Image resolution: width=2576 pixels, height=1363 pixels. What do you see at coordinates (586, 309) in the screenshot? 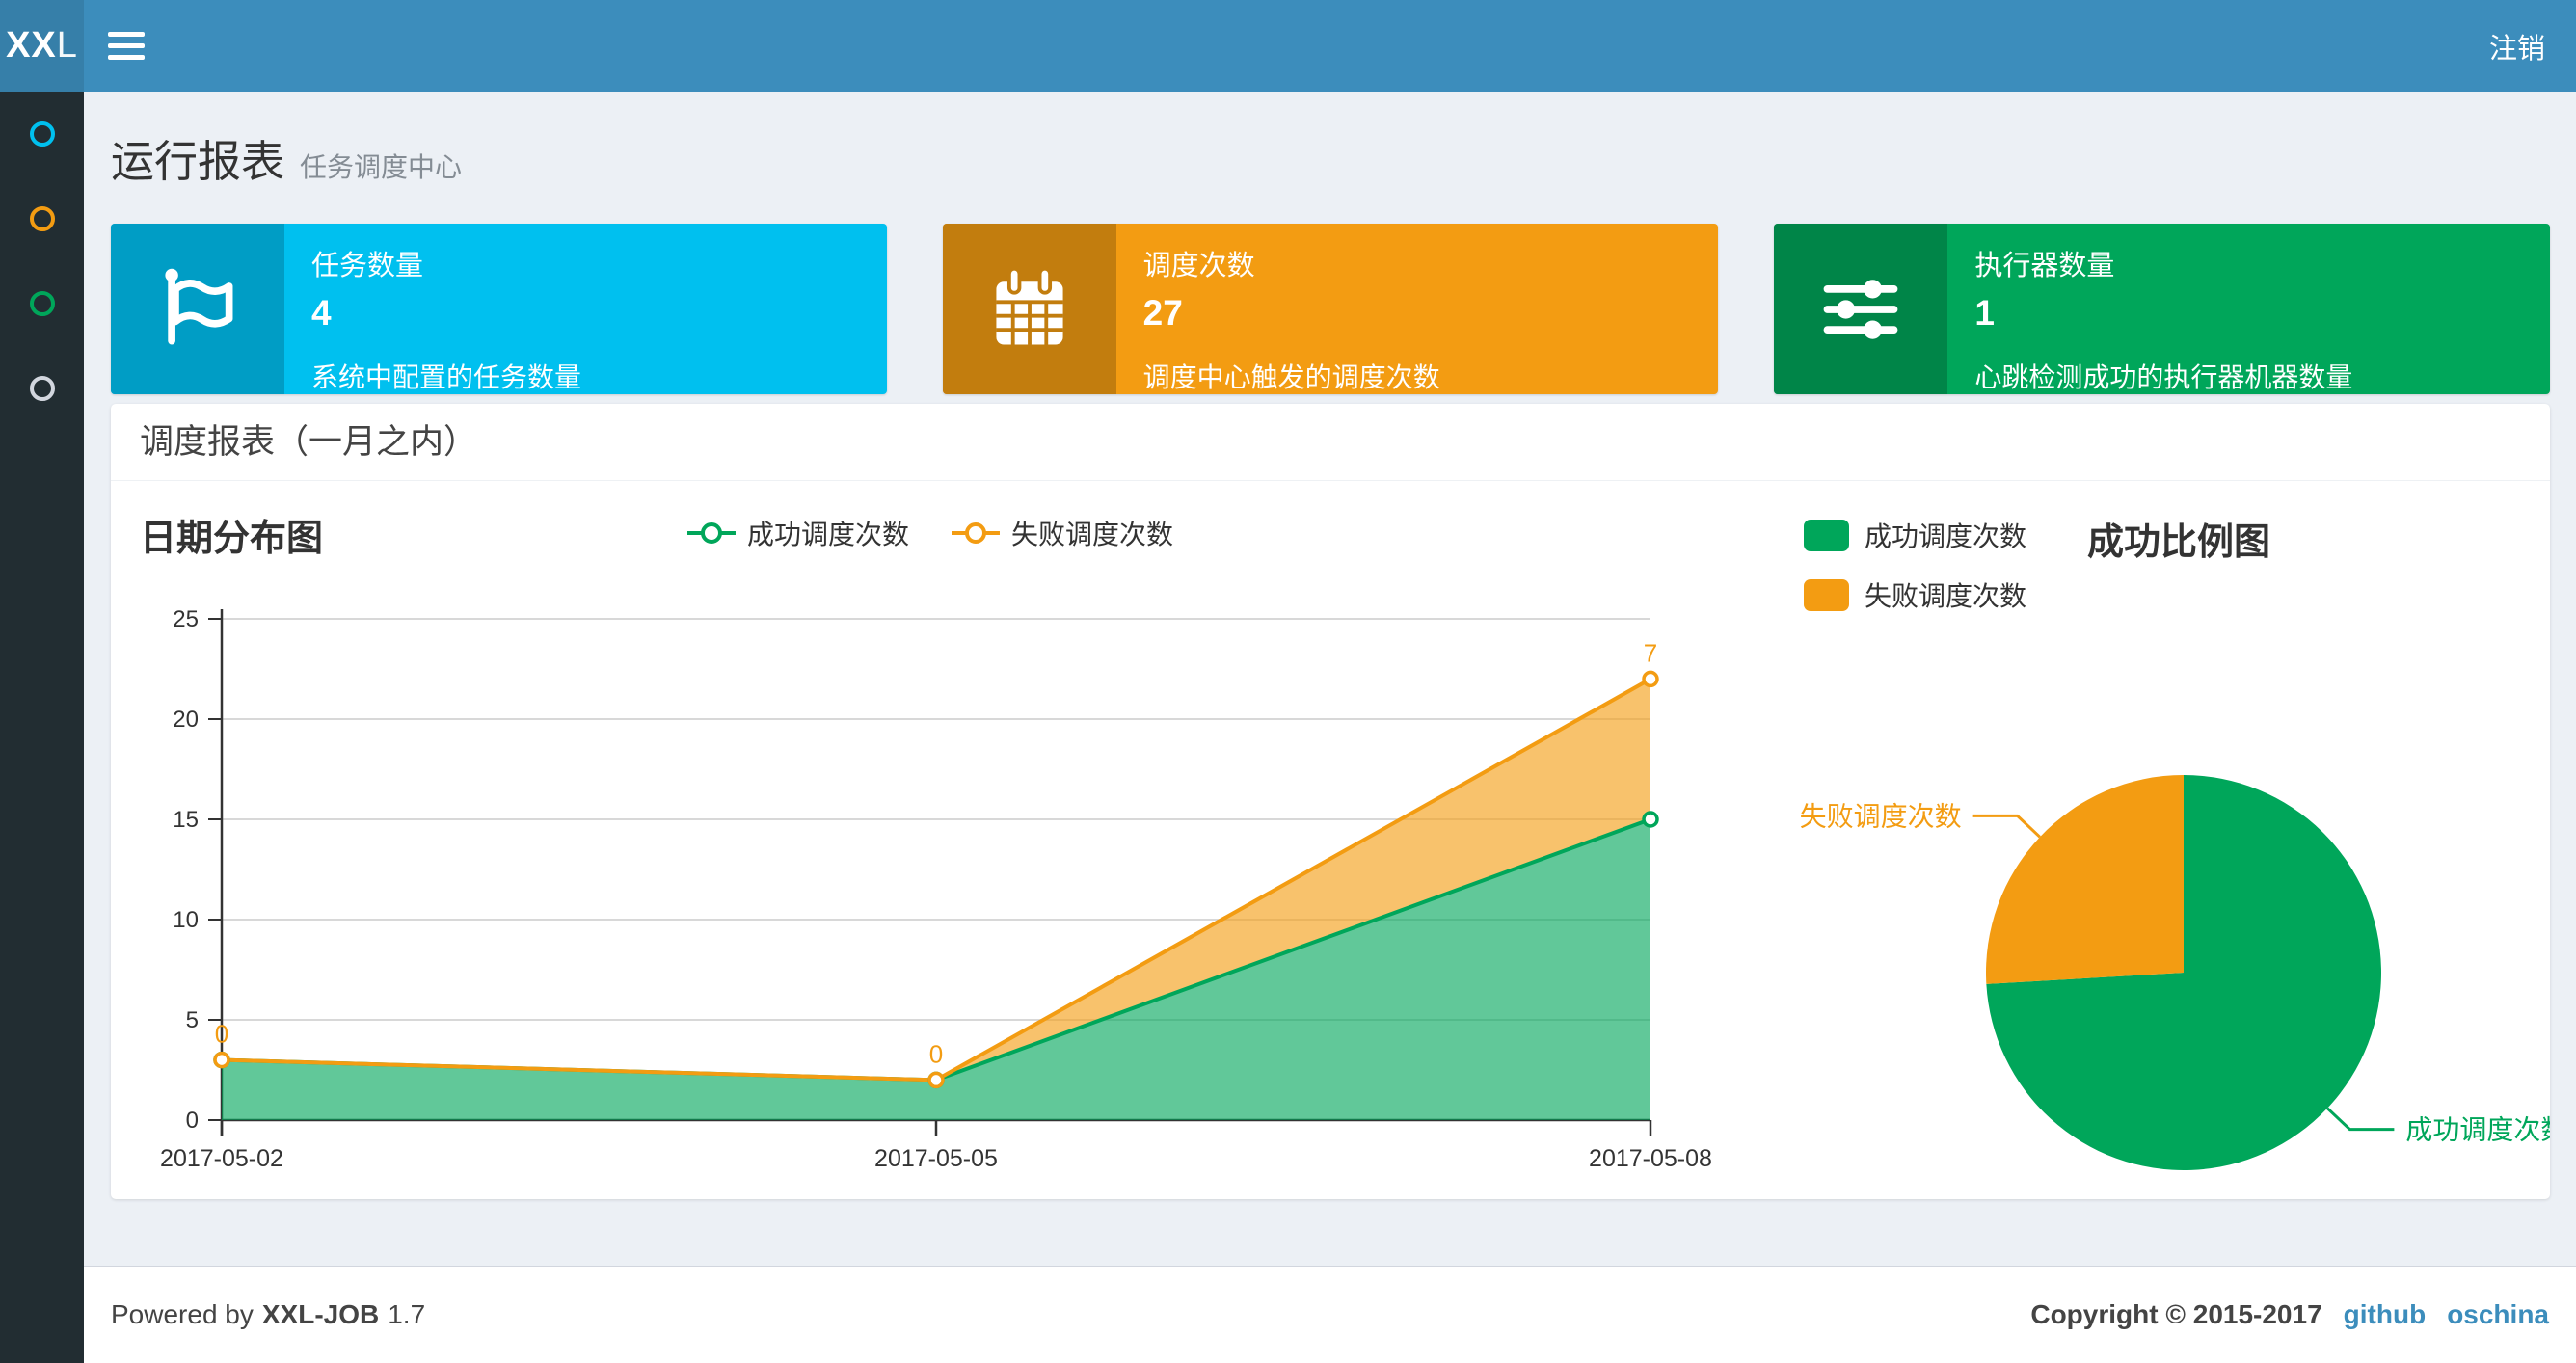
I see `stat-card-body: 任务数量 4 系统中配置的任务数量` at bounding box center [586, 309].